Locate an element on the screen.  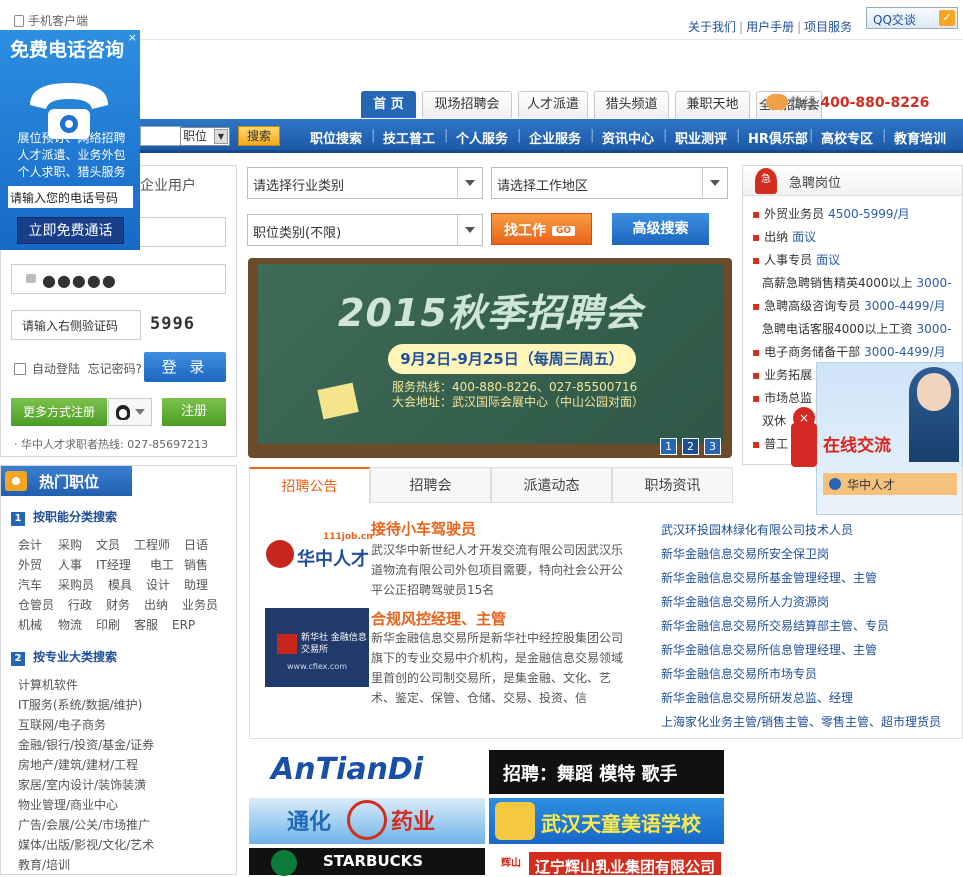
find-job-button: 找工作 GO is located at coordinates (541, 229).